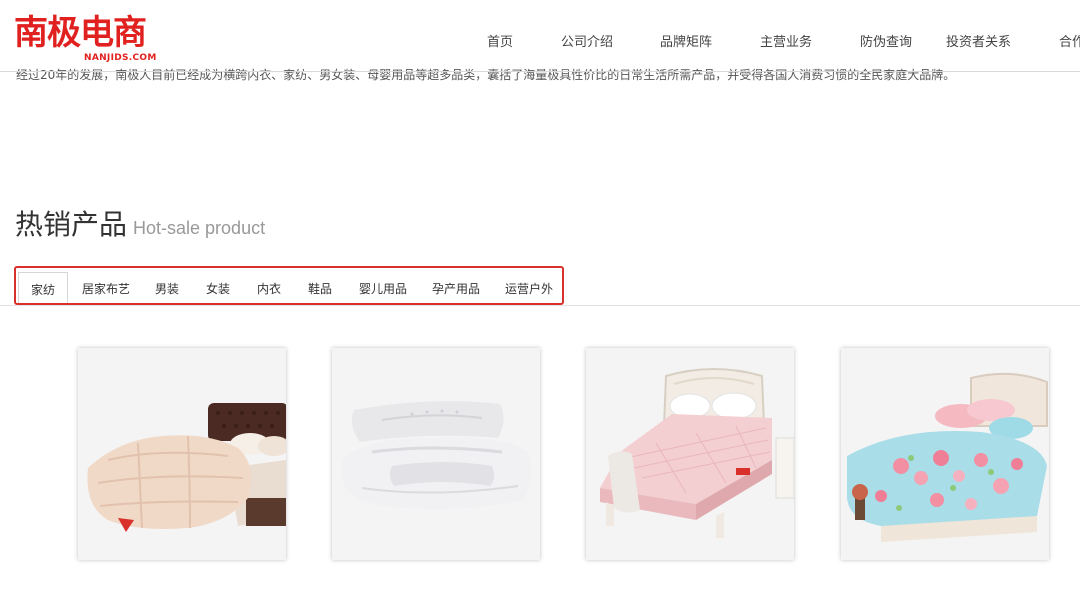 This screenshot has height=590, width=1080. I want to click on comforter-image, so click(182, 454).